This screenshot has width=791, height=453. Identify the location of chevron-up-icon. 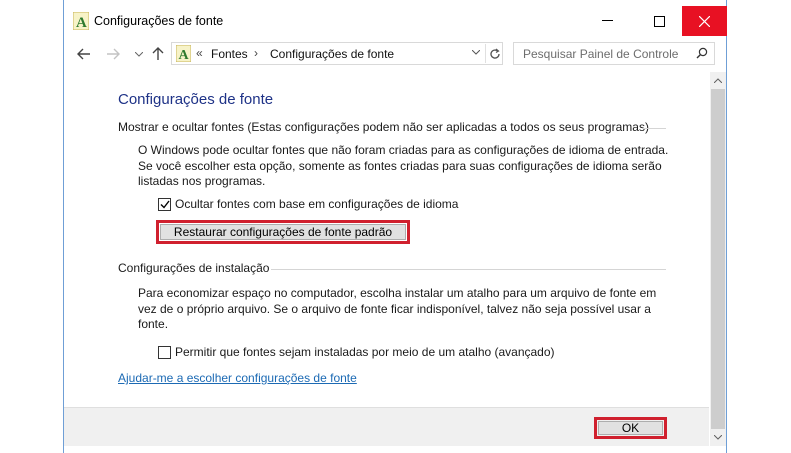
(718, 80).